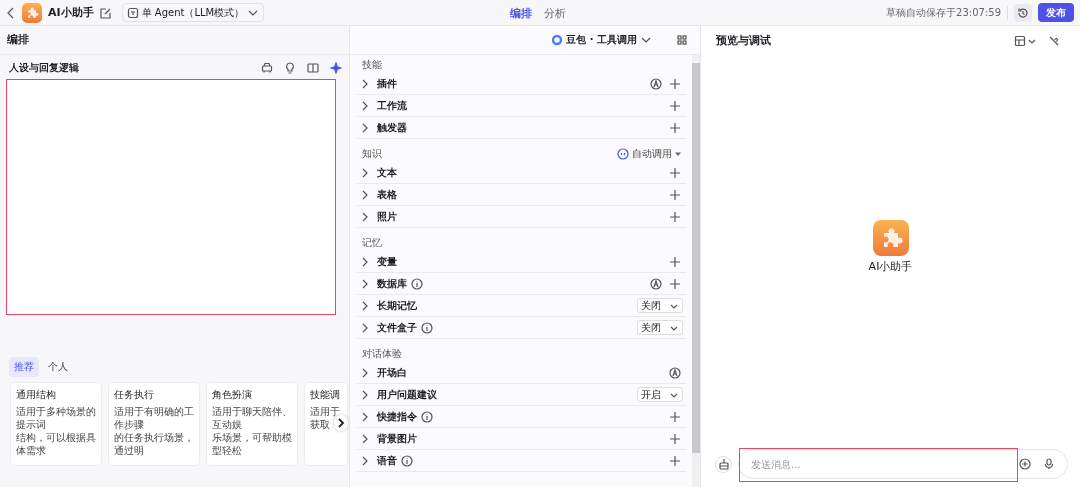 The height and width of the screenshot is (487, 1080). What do you see at coordinates (320, 424) in the screenshot?
I see `card-text: 获取` at bounding box center [320, 424].